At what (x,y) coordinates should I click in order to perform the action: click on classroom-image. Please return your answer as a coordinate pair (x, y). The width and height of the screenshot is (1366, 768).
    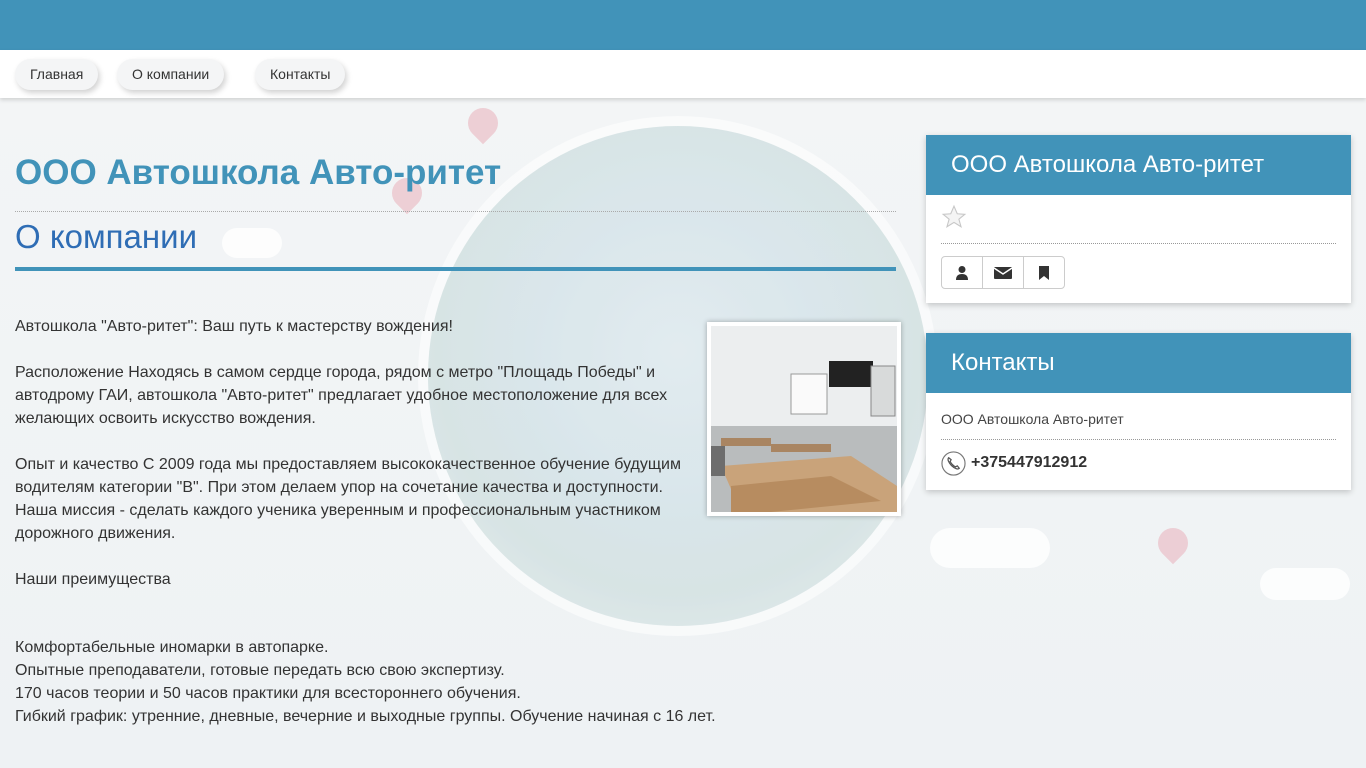
    Looking at the image, I should click on (804, 419).